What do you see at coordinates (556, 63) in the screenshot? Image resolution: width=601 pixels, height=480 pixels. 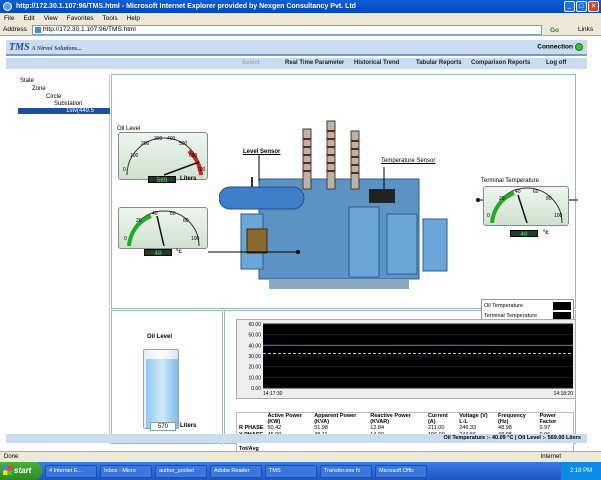 I see `nav-log-off: Log off` at bounding box center [556, 63].